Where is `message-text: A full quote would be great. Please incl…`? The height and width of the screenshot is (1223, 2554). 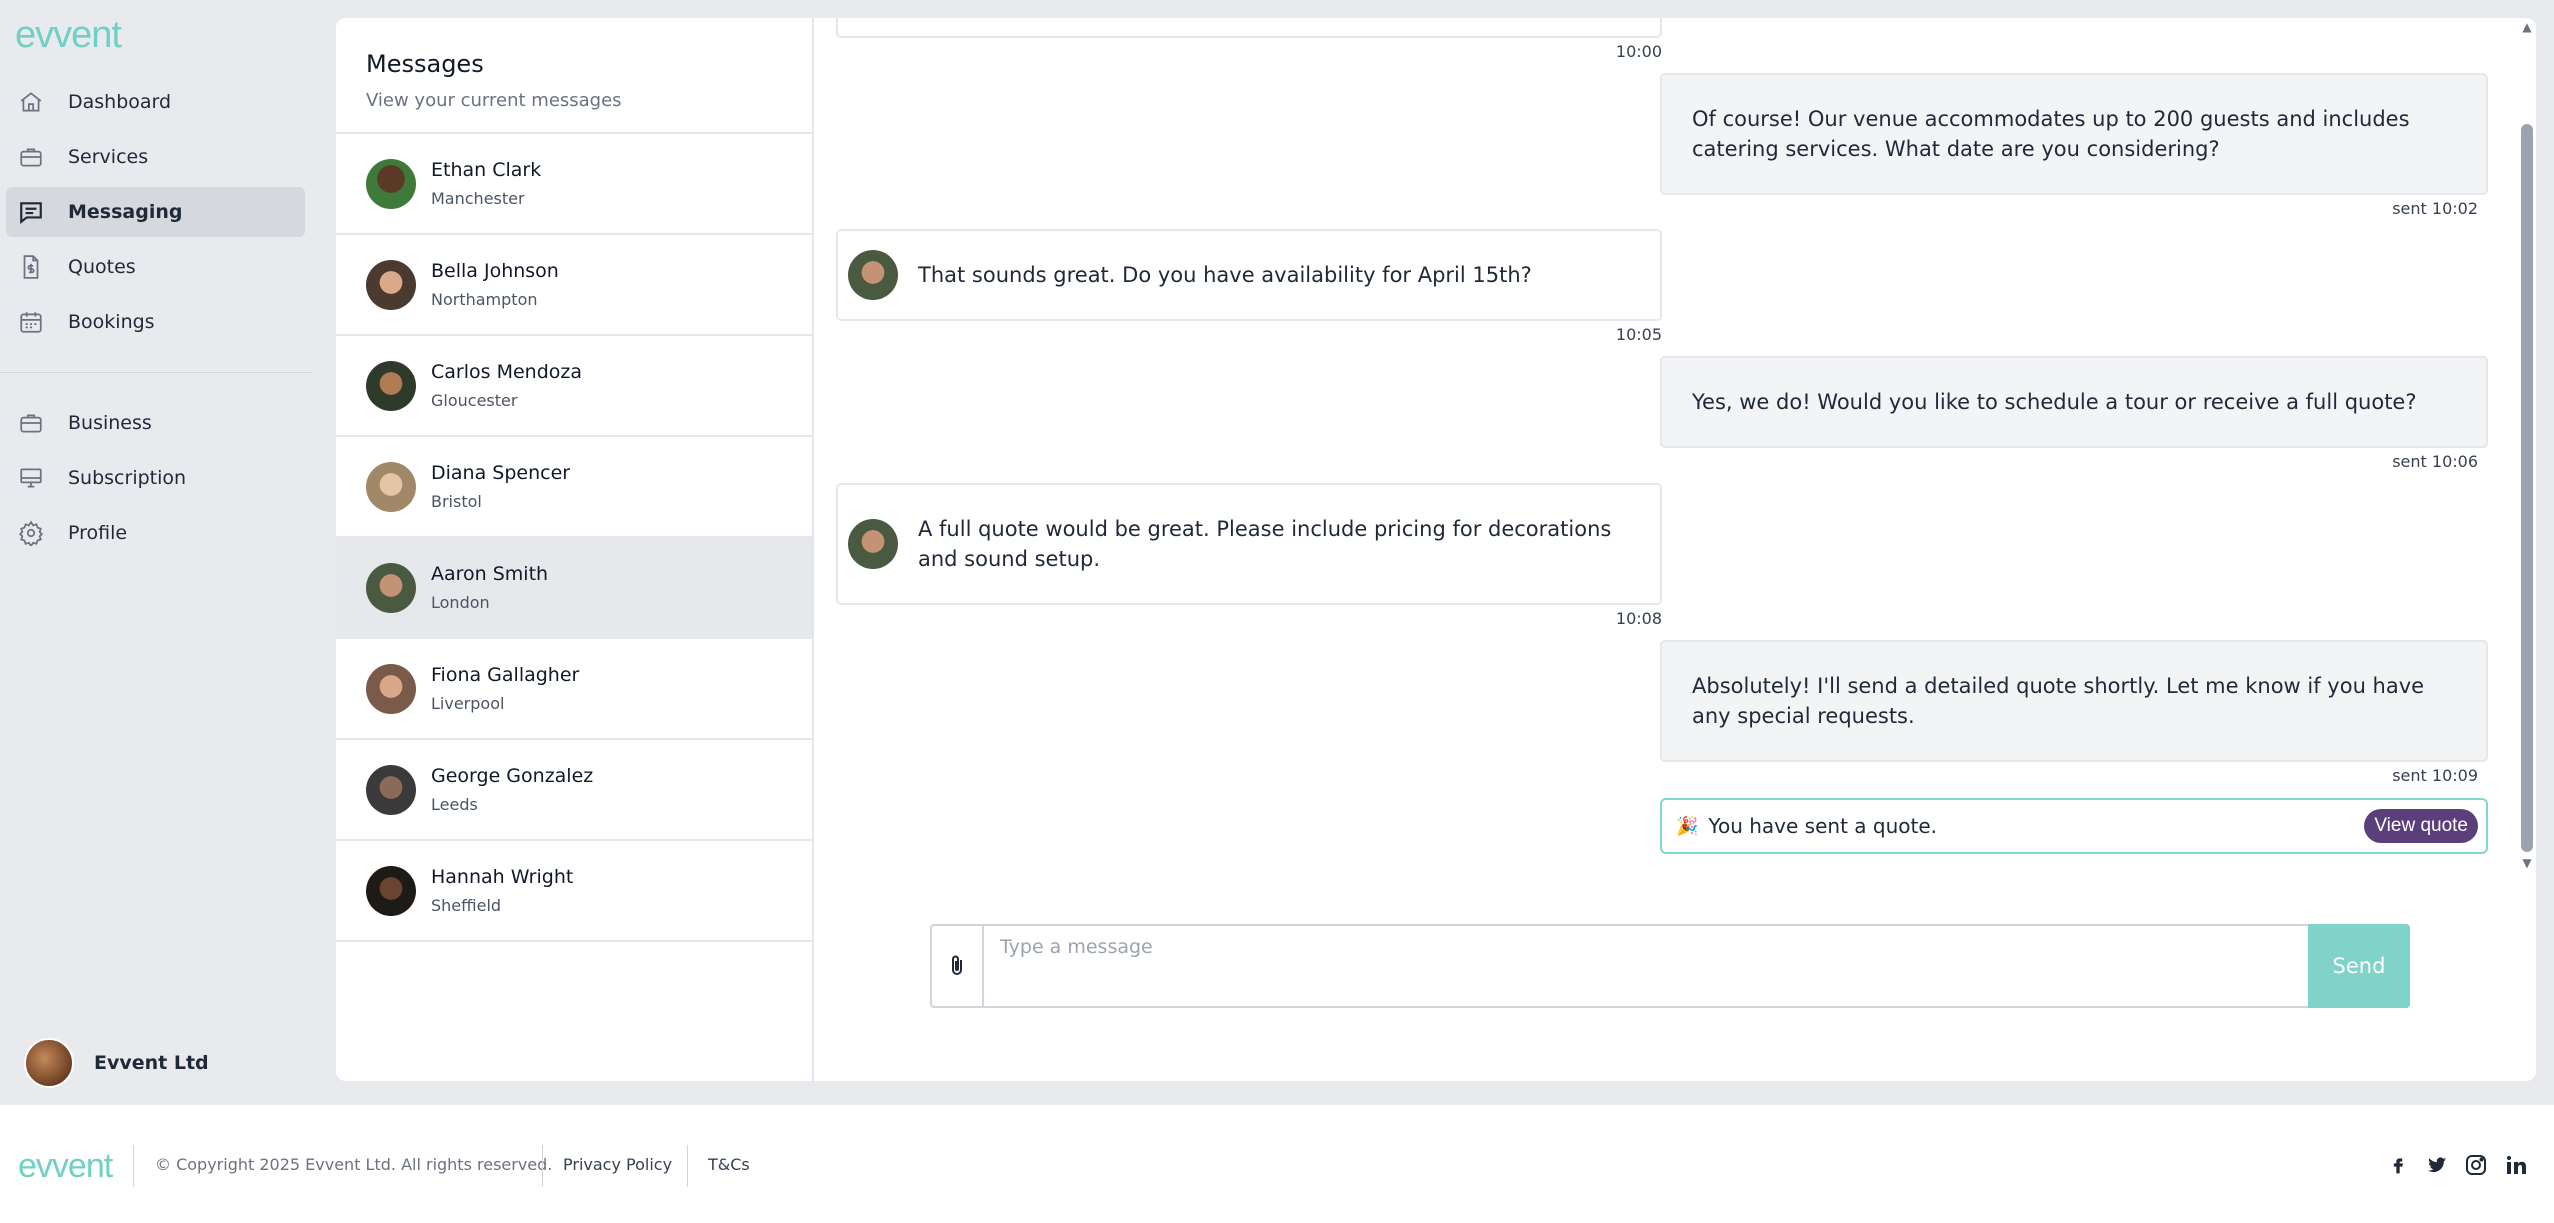 message-text: A full quote would be great. Please incl… is located at coordinates (1265, 544).